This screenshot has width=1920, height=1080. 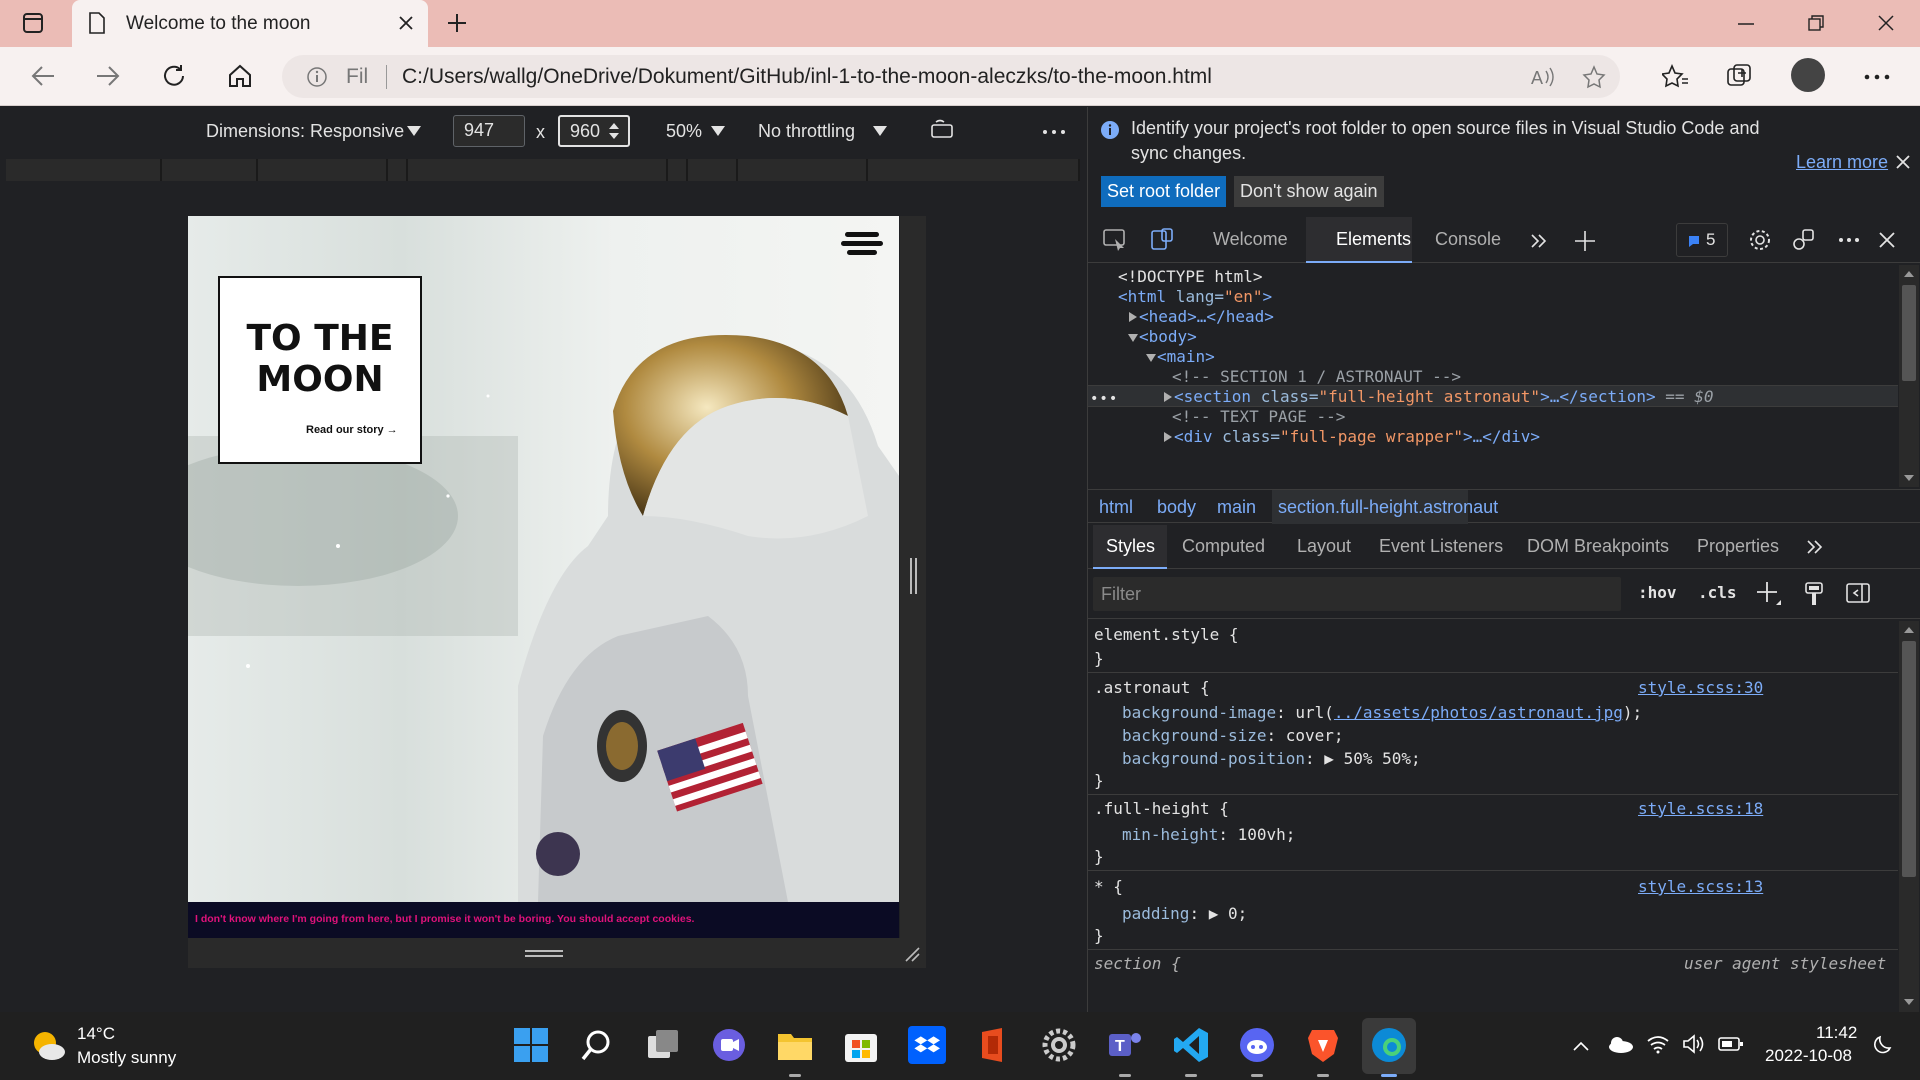 I want to click on customize-icon, so click(x=1803, y=240).